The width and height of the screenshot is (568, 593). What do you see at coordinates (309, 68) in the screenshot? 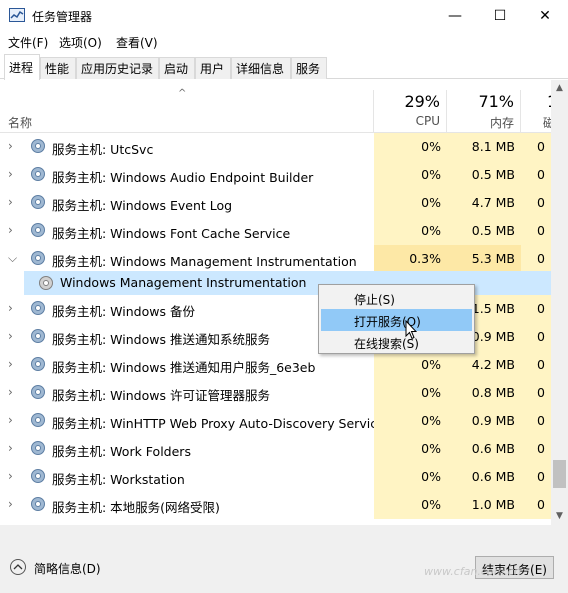
I see `tab-services: 服务` at bounding box center [309, 68].